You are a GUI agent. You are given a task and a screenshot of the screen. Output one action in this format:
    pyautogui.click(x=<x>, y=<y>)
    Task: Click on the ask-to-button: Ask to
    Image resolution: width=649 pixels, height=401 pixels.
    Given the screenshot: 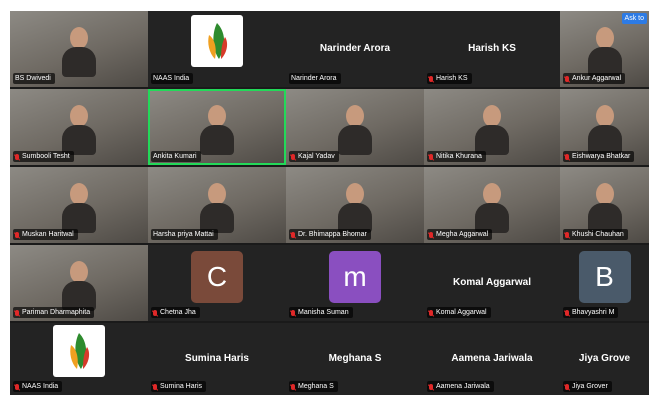 What is the action you would take?
    pyautogui.click(x=634, y=18)
    